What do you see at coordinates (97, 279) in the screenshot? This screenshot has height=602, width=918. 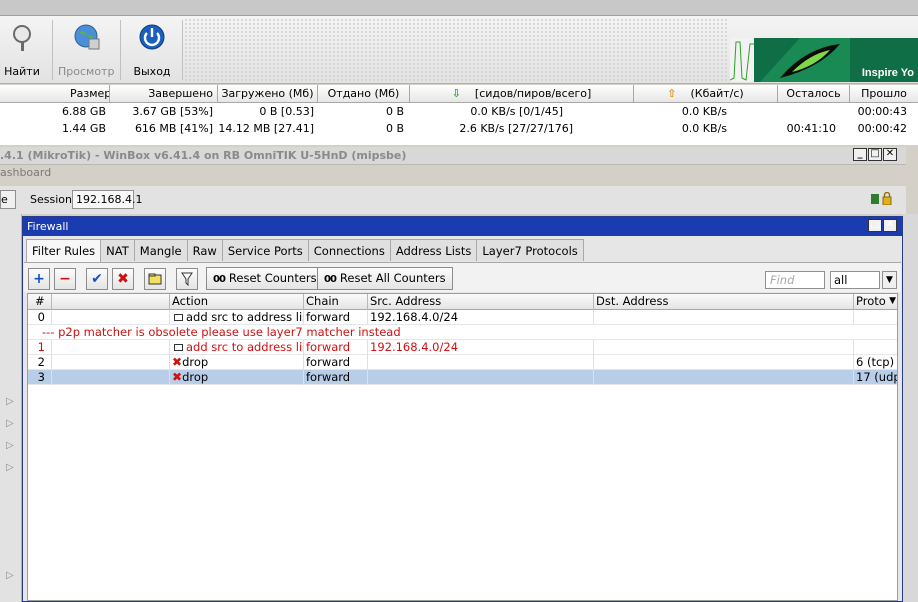 I see `enable-check-icon: ✔` at bounding box center [97, 279].